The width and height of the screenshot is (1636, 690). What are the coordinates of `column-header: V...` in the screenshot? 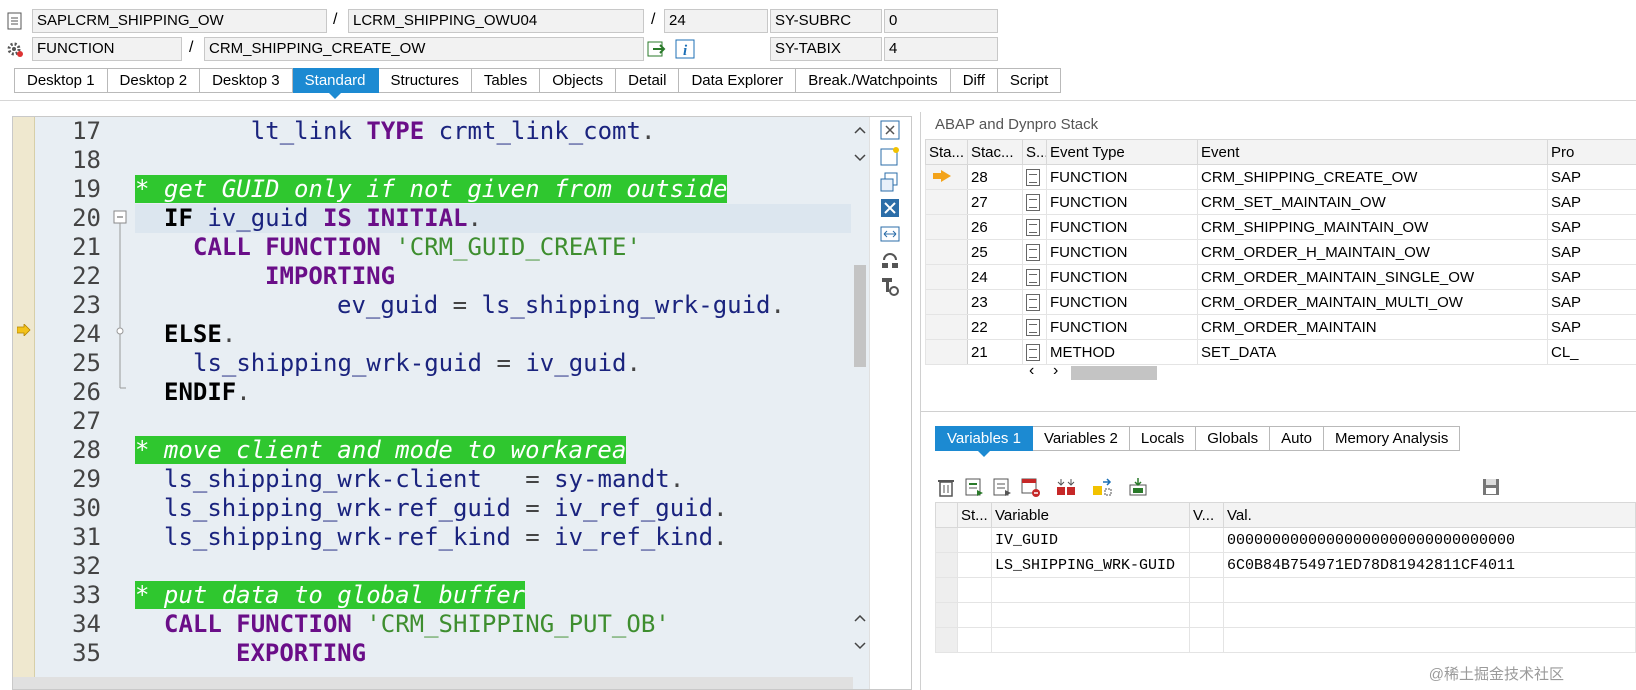 It's located at (1206, 515).